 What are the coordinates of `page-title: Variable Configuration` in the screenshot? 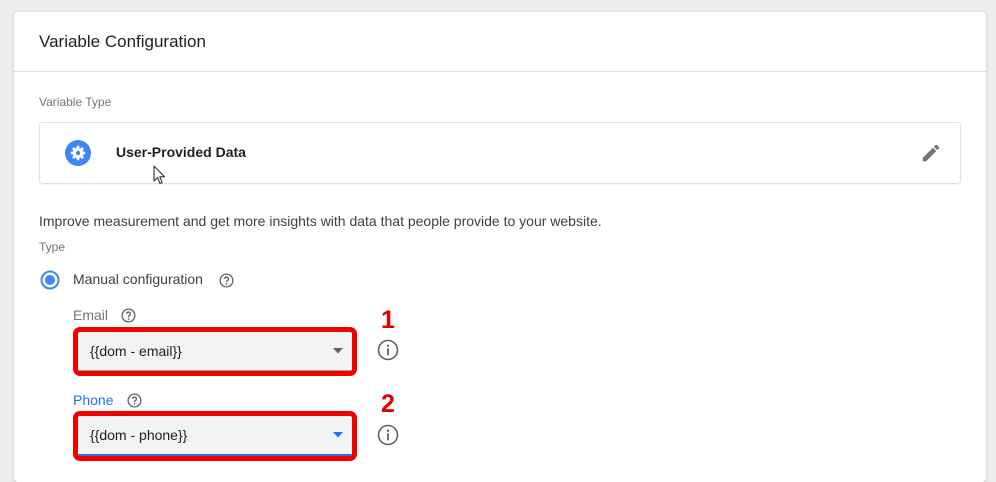 It's located at (122, 41).